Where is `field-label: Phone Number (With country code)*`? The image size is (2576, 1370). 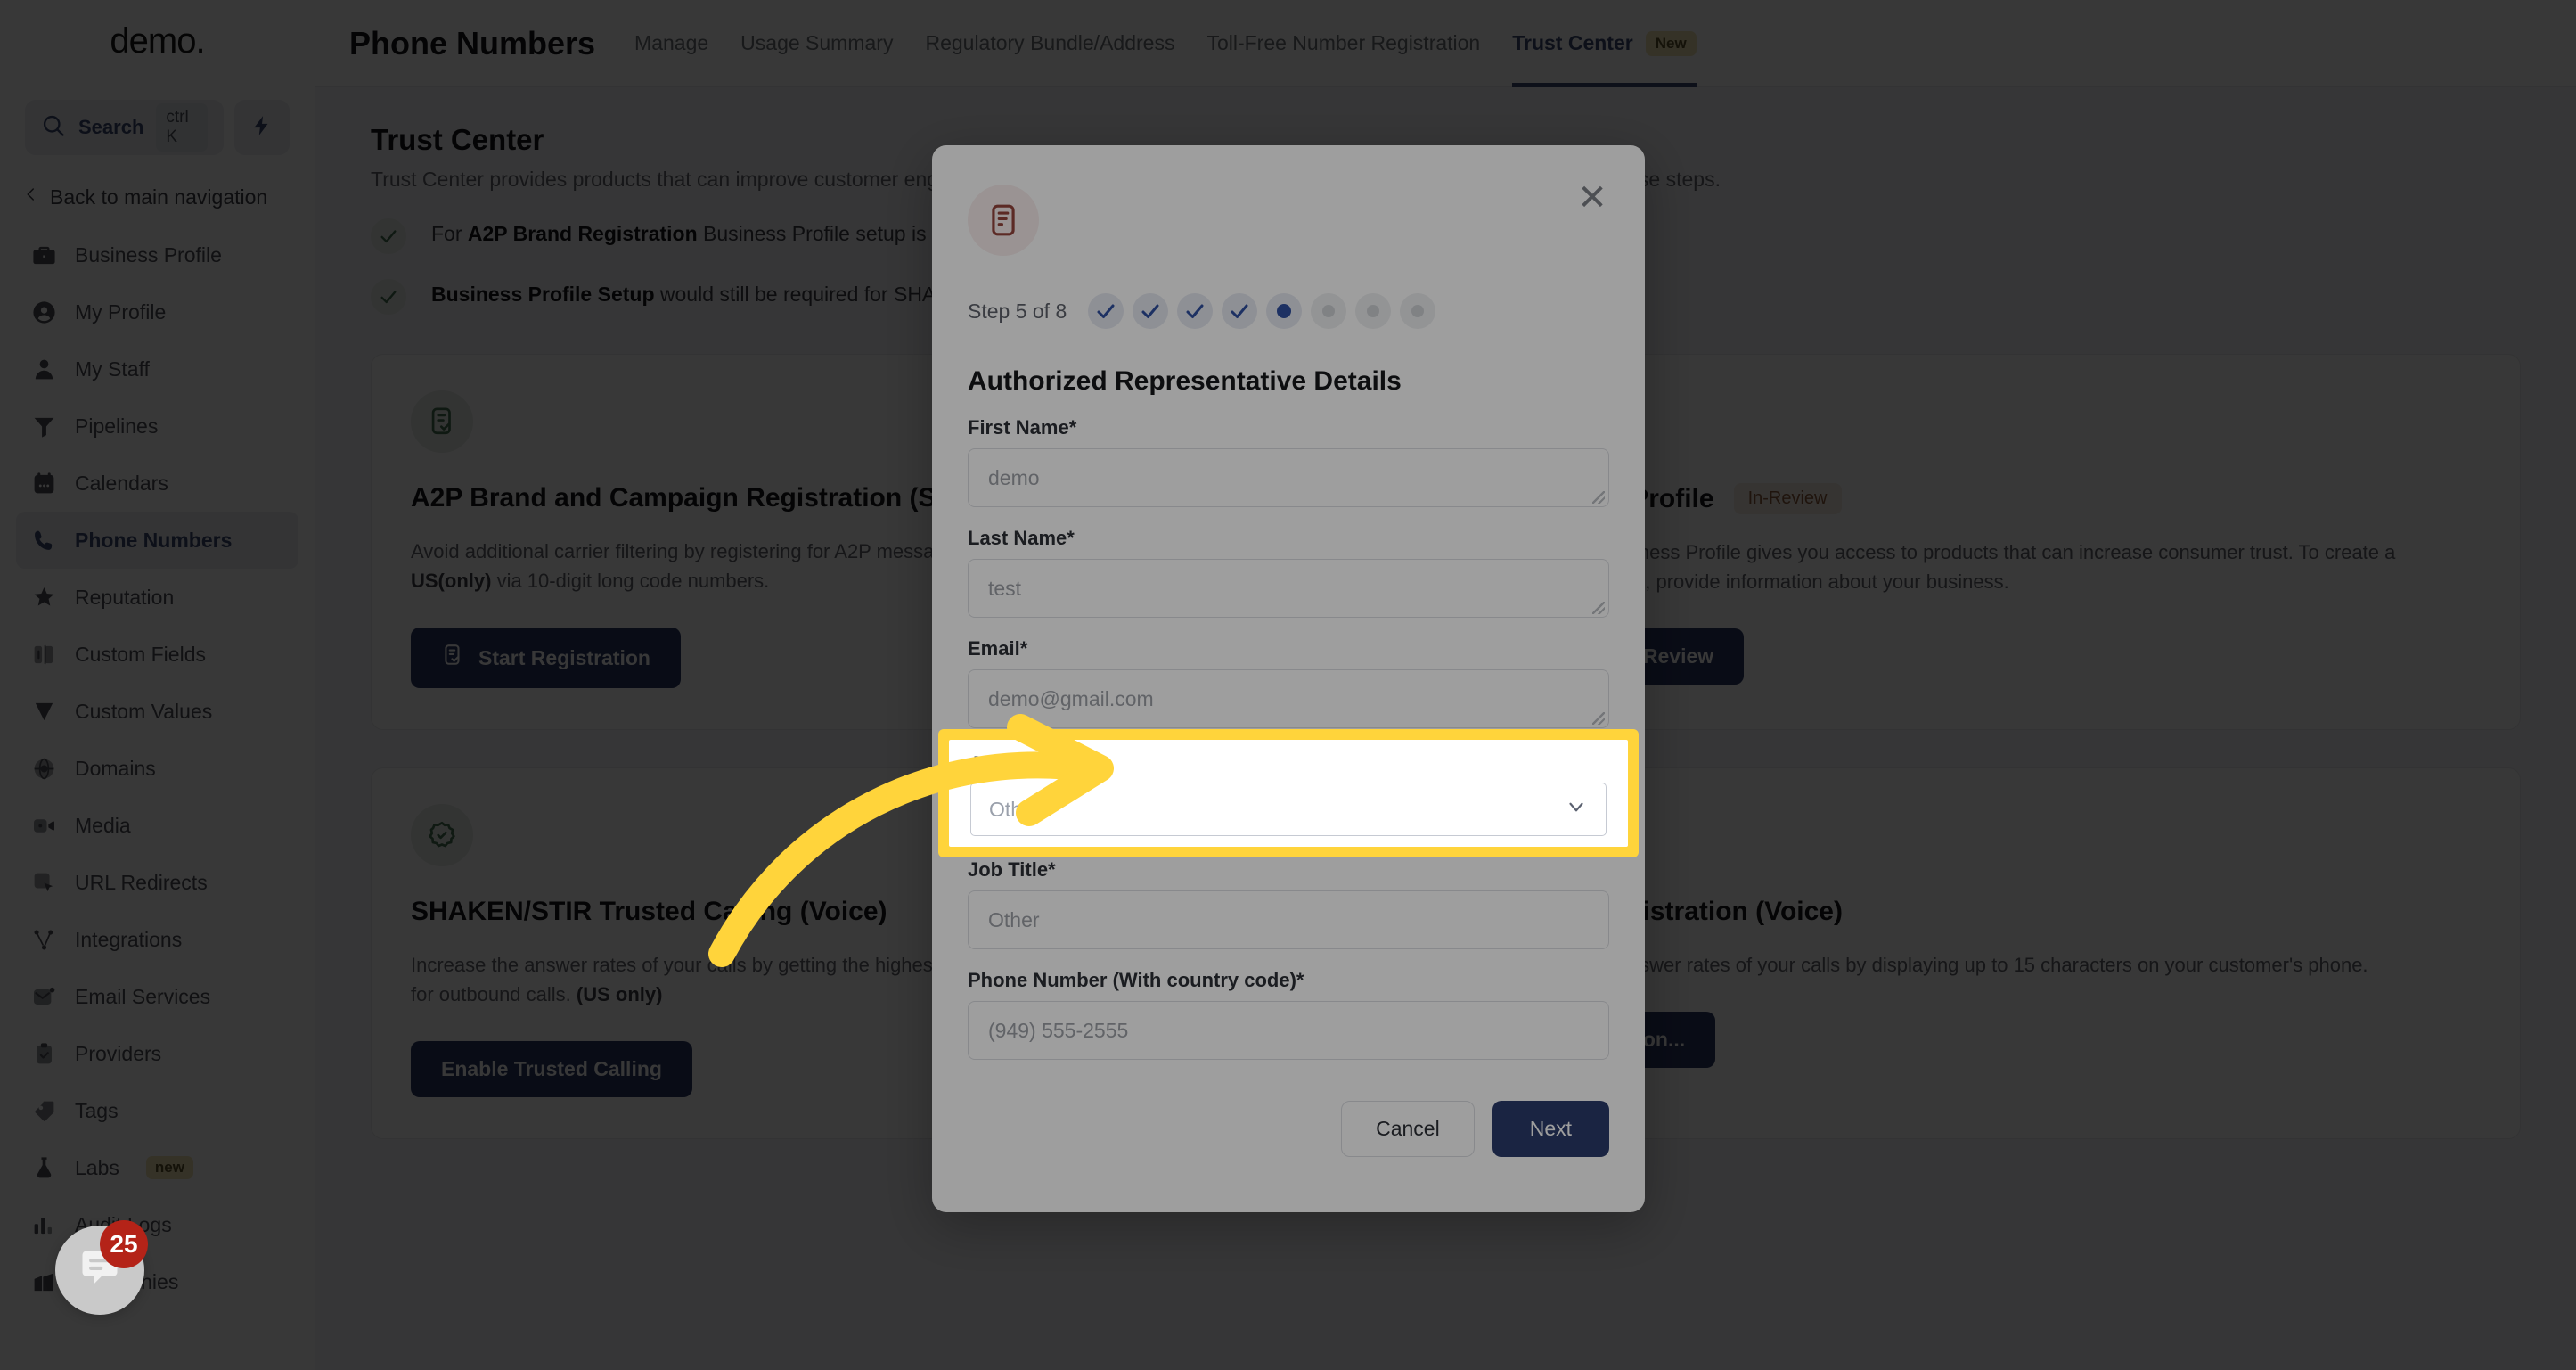 field-label: Phone Number (With country code)* is located at coordinates (1136, 980).